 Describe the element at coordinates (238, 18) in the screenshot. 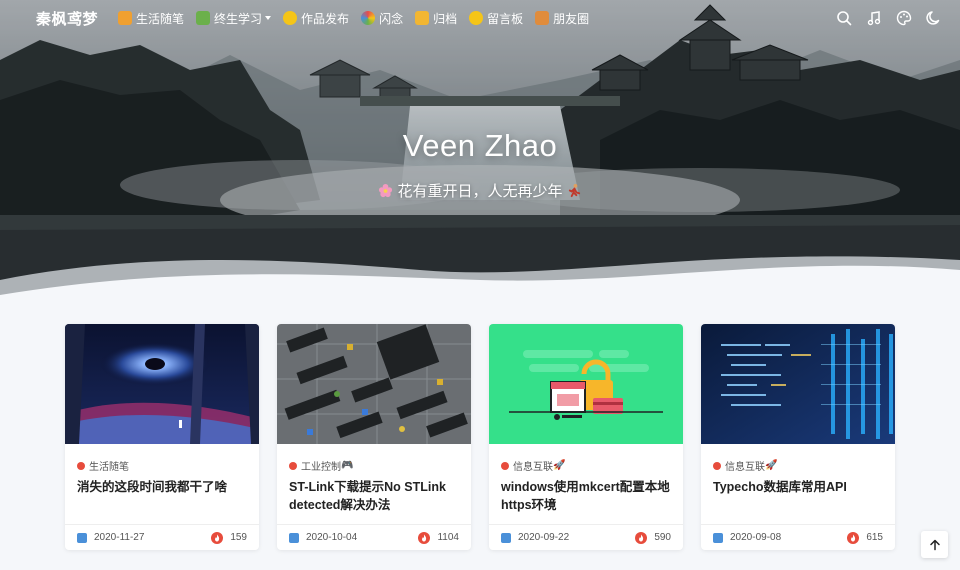

I see `nav-item-label: 终生学习` at that location.